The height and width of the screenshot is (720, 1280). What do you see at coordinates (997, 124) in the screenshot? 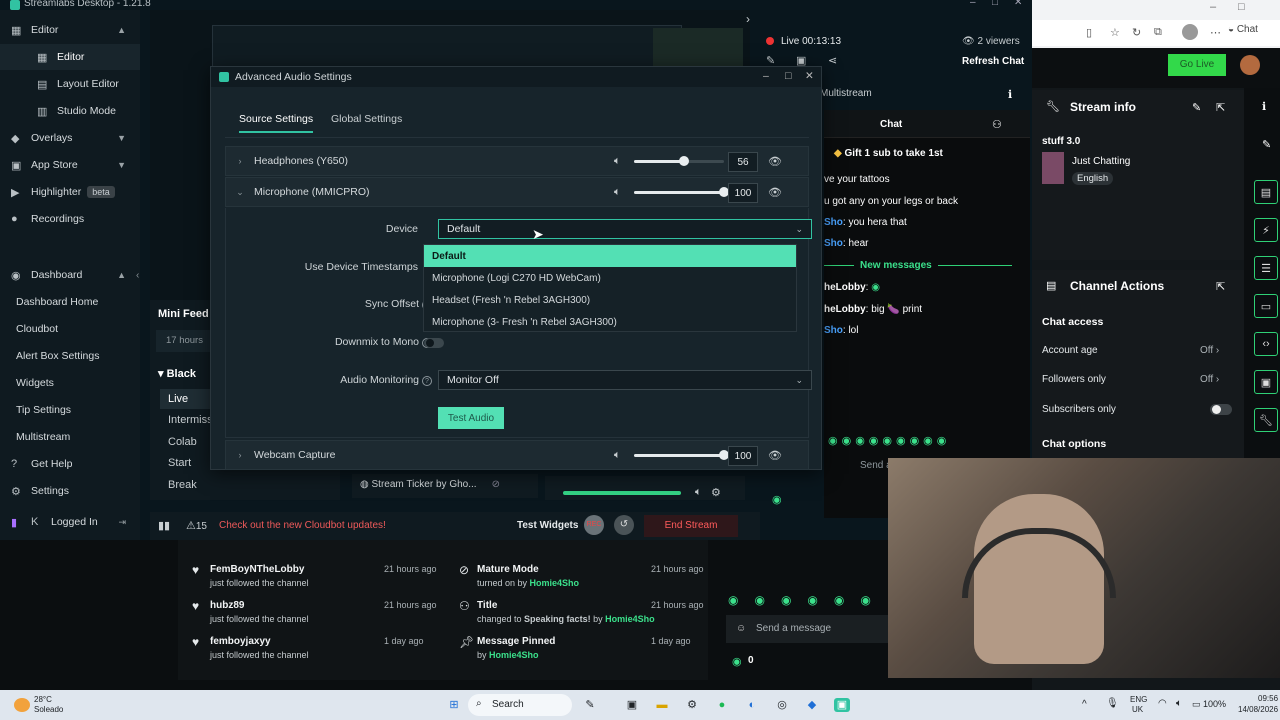
I see `users-icon: ⚇` at bounding box center [997, 124].